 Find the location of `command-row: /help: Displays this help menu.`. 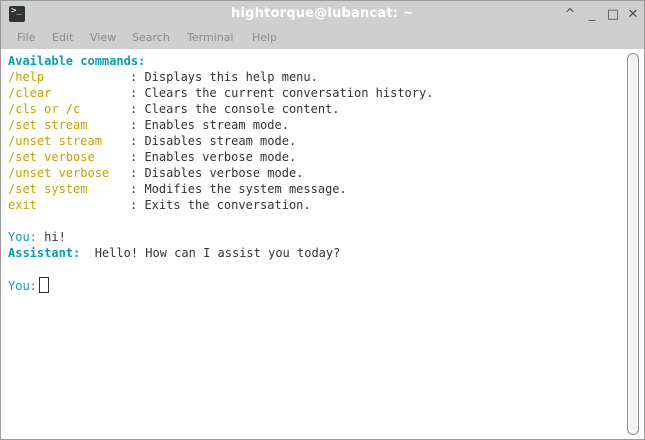

command-row: /help: Displays this help menu. is located at coordinates (163, 77).